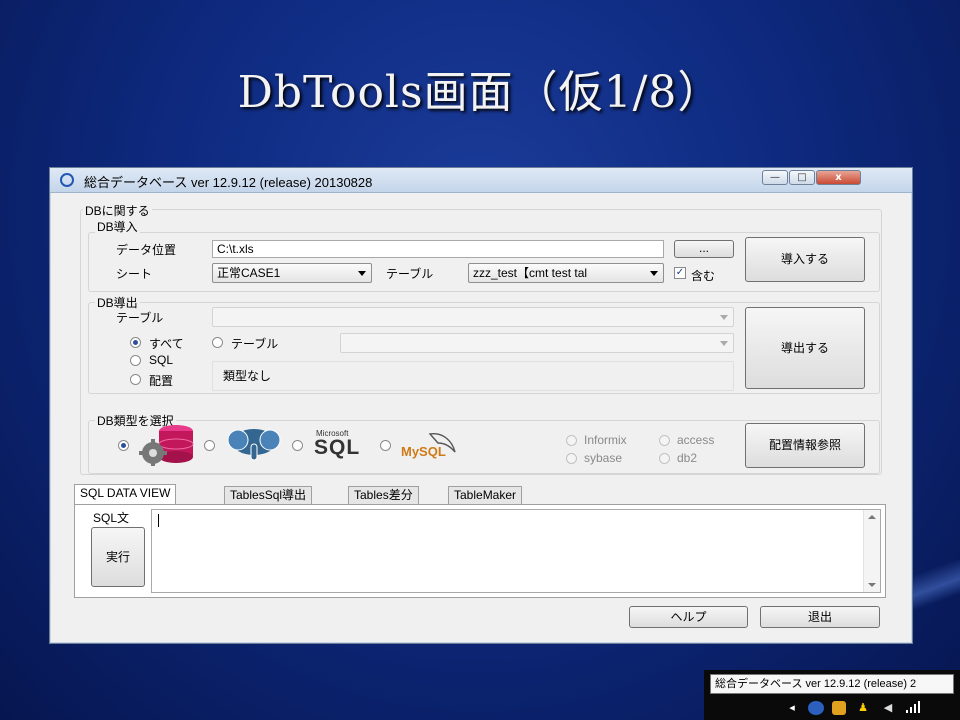 The width and height of the screenshot is (960, 720). Describe the element at coordinates (832, 695) in the screenshot. I see `taskbar: 総合データベース ver 12.9.12 (release) 2 ◂ ♟ ◀` at that location.